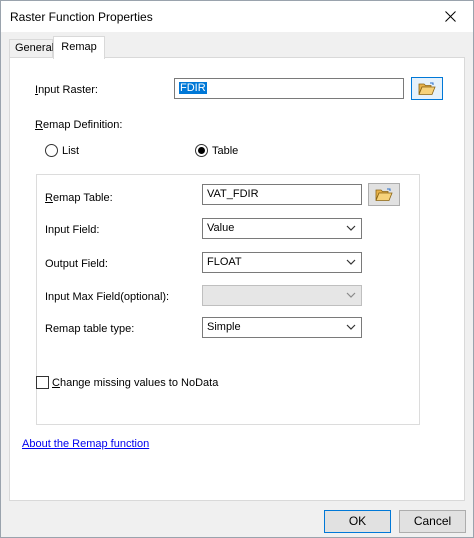  What do you see at coordinates (221, 228) in the screenshot?
I see `input-field-value: Value` at bounding box center [221, 228].